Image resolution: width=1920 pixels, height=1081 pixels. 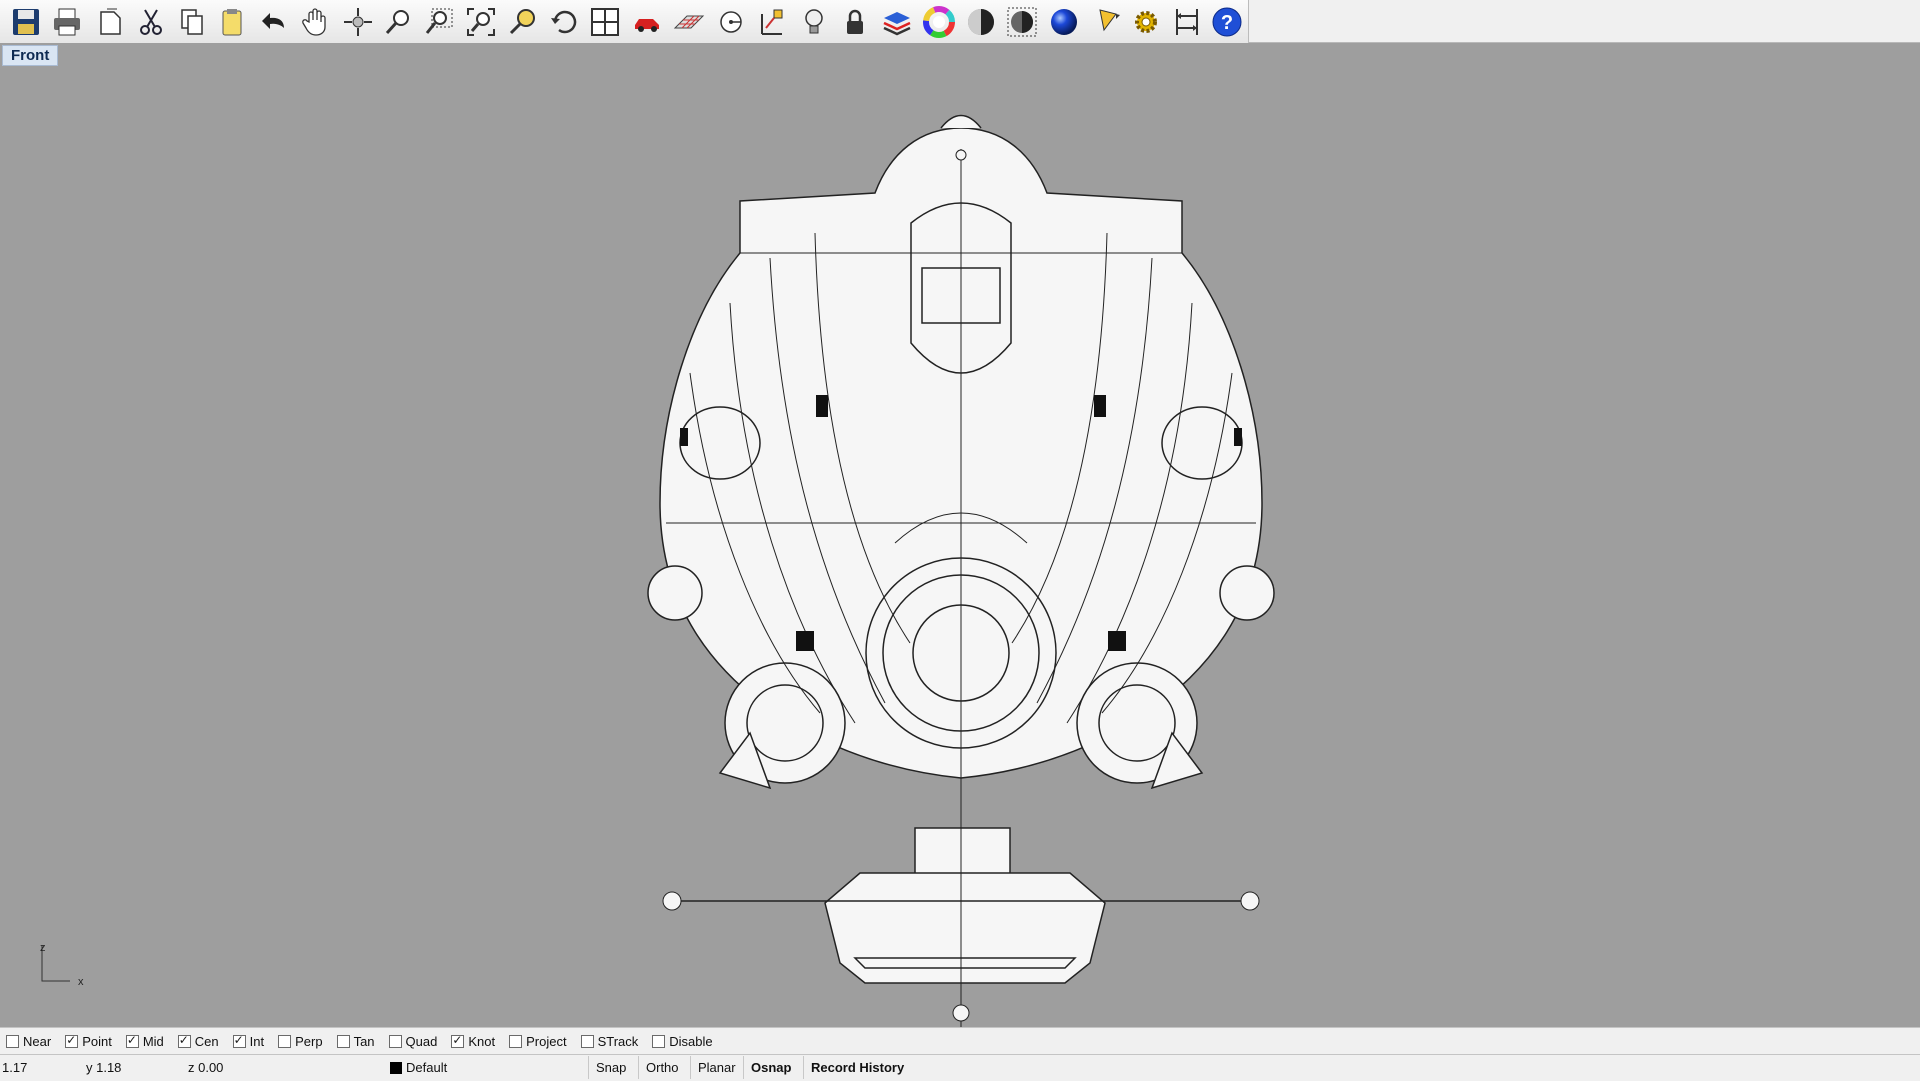 What do you see at coordinates (358, 22) in the screenshot?
I see `rotate-view-icon` at bounding box center [358, 22].